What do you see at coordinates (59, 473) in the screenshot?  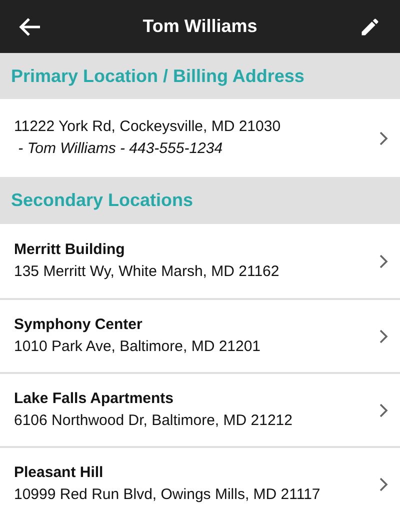 I see `location-name: Pleasant Hill` at bounding box center [59, 473].